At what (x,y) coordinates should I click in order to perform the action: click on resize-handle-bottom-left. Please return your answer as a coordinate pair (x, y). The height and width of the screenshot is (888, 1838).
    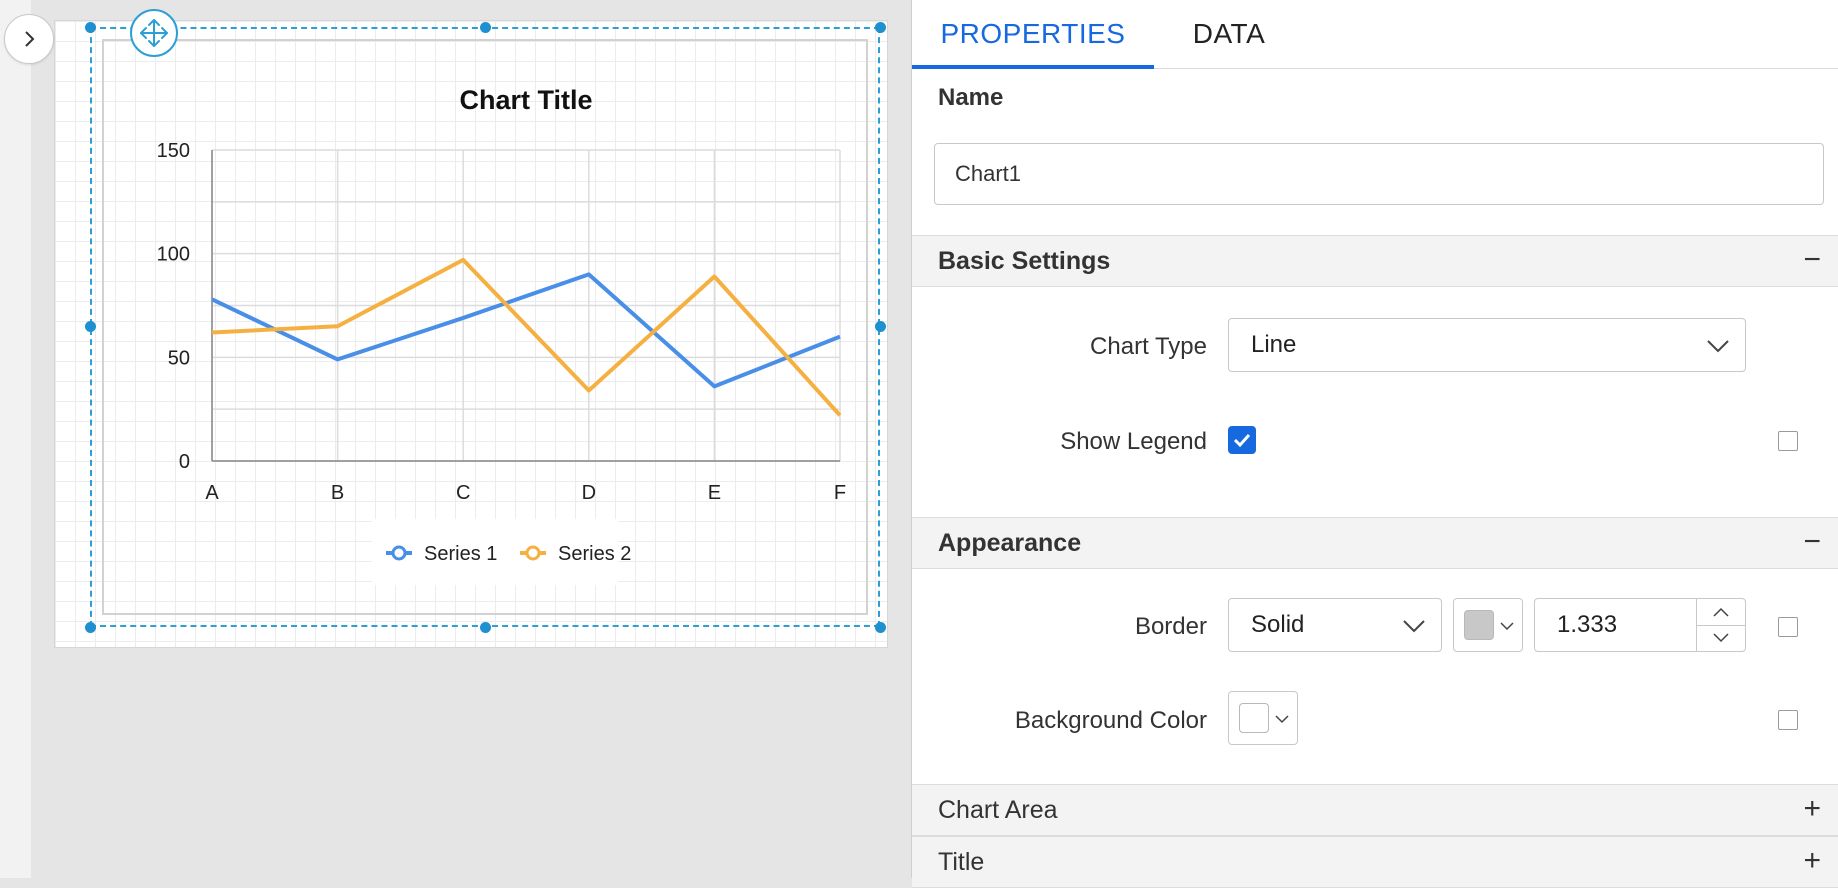
    Looking at the image, I should click on (90, 627).